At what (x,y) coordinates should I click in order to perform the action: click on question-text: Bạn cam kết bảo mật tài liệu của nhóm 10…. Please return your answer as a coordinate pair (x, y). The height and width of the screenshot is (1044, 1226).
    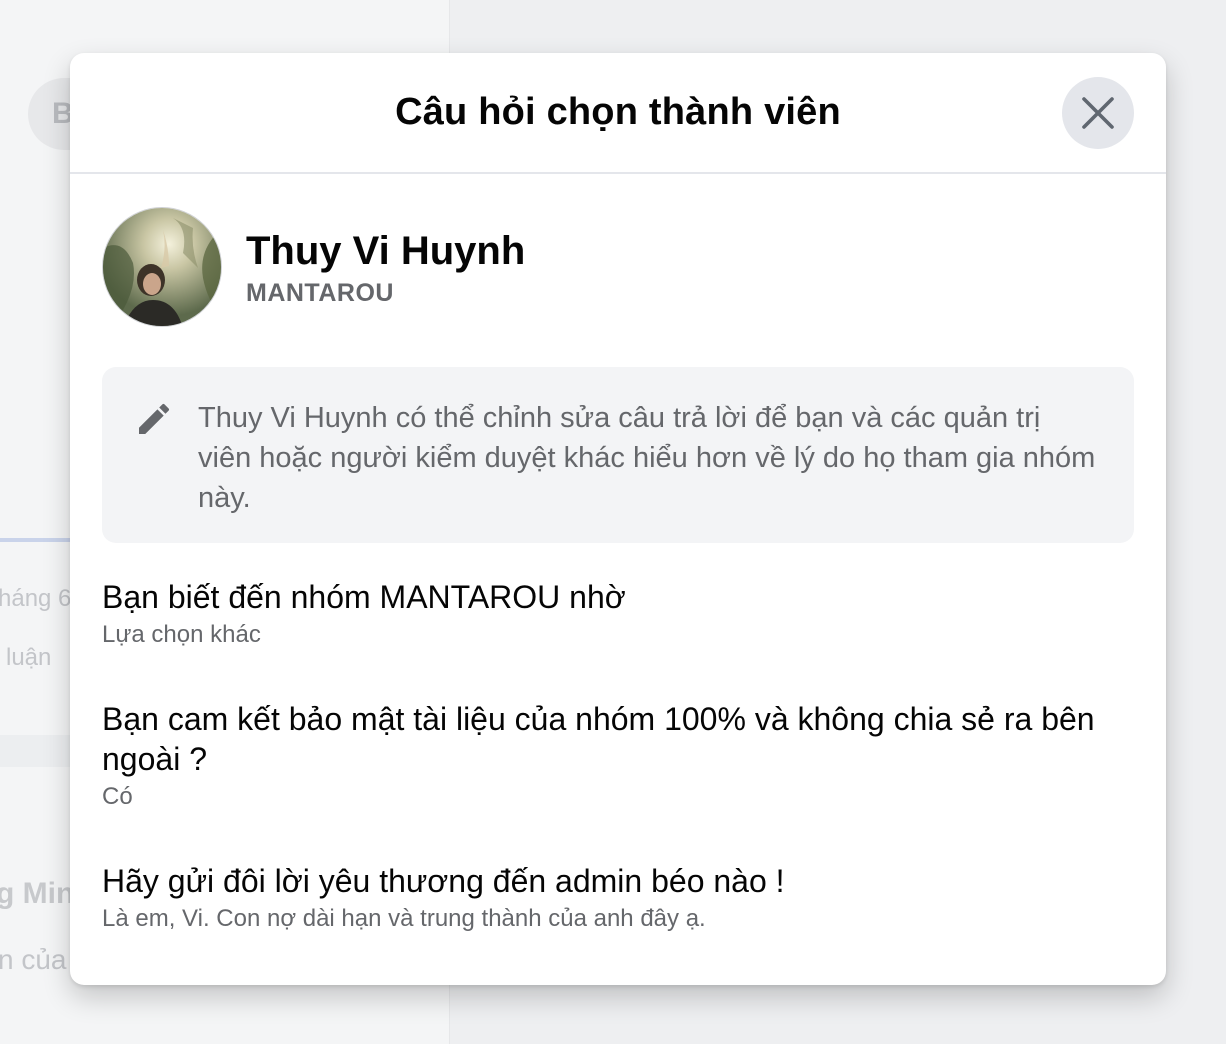
    Looking at the image, I should click on (598, 739).